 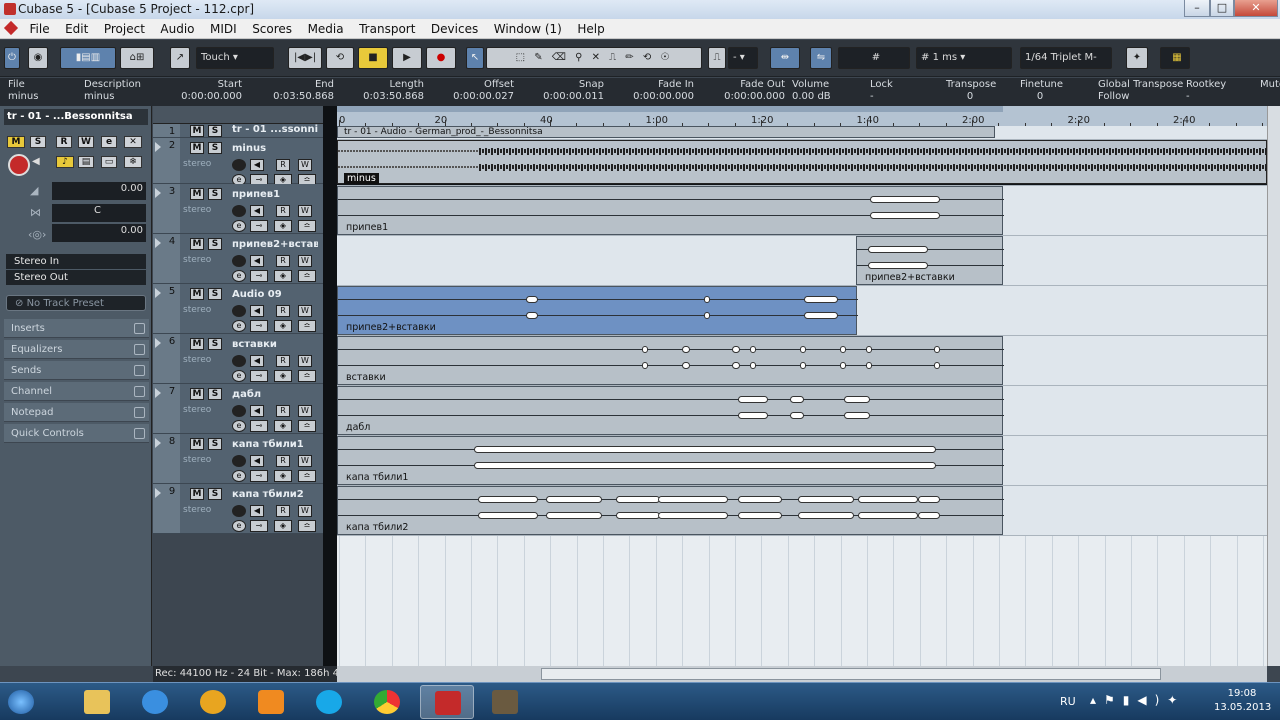 I want to click on automation-mode-select: Touch ▾, so click(x=235, y=58).